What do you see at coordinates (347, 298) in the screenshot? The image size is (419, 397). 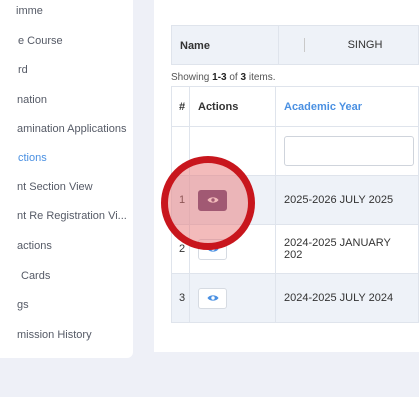 I see `row-academic-year: 2024-2025 JULY 2024` at bounding box center [347, 298].